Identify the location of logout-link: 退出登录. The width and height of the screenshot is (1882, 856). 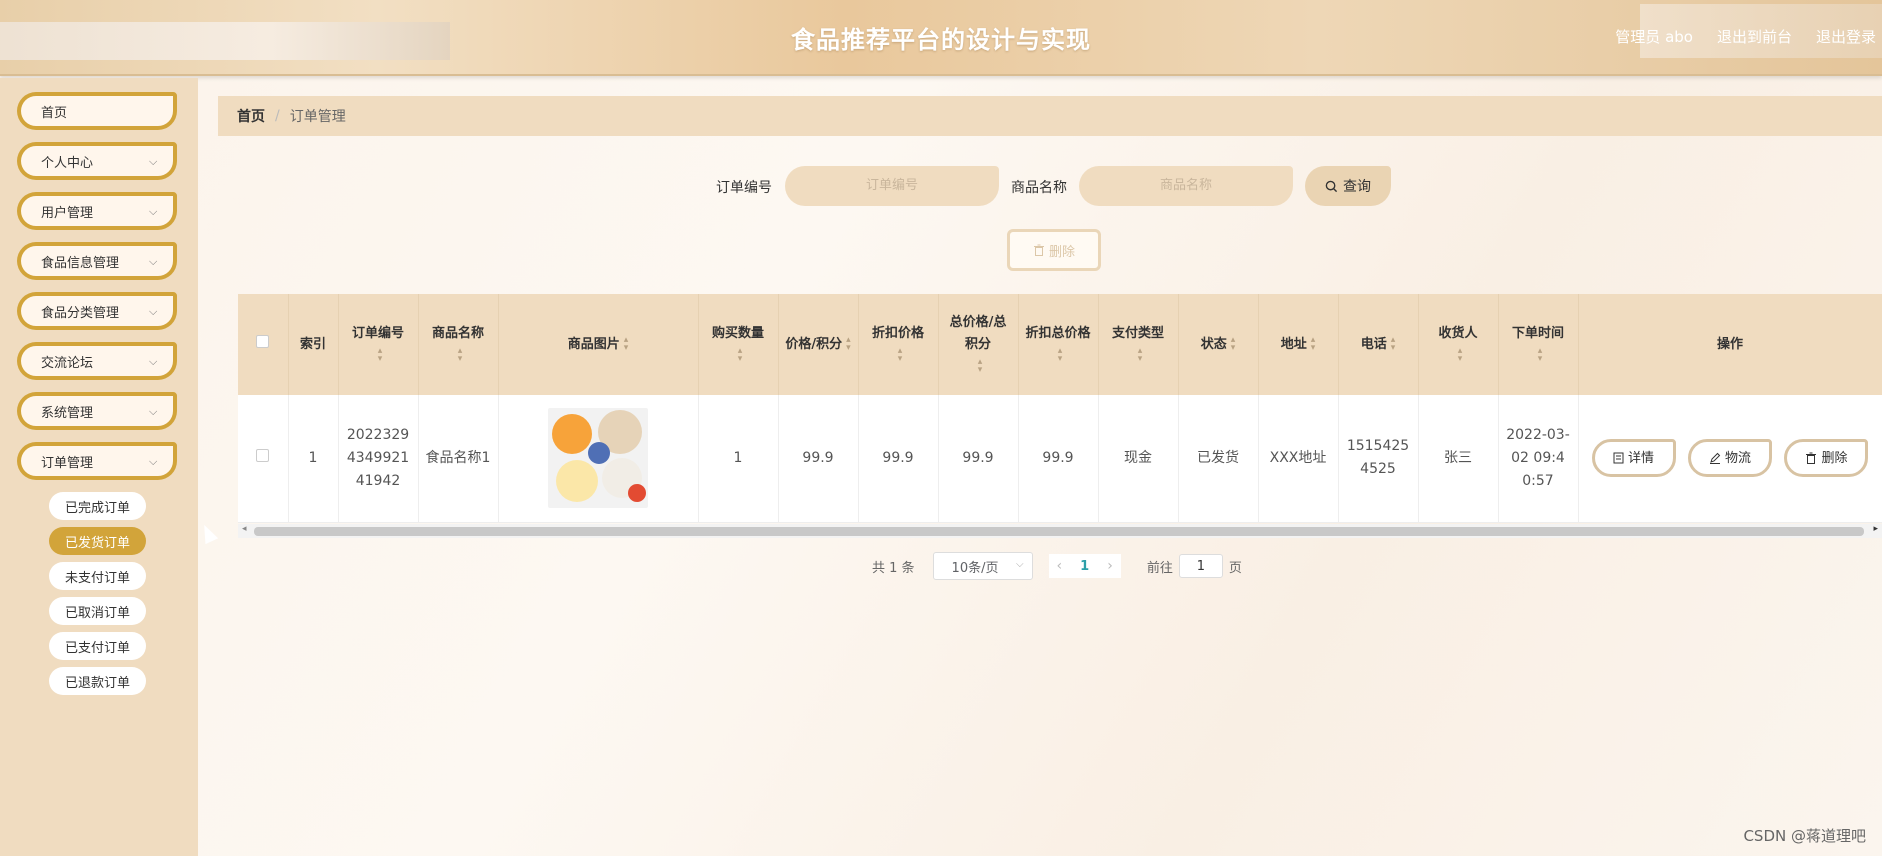
(1846, 36).